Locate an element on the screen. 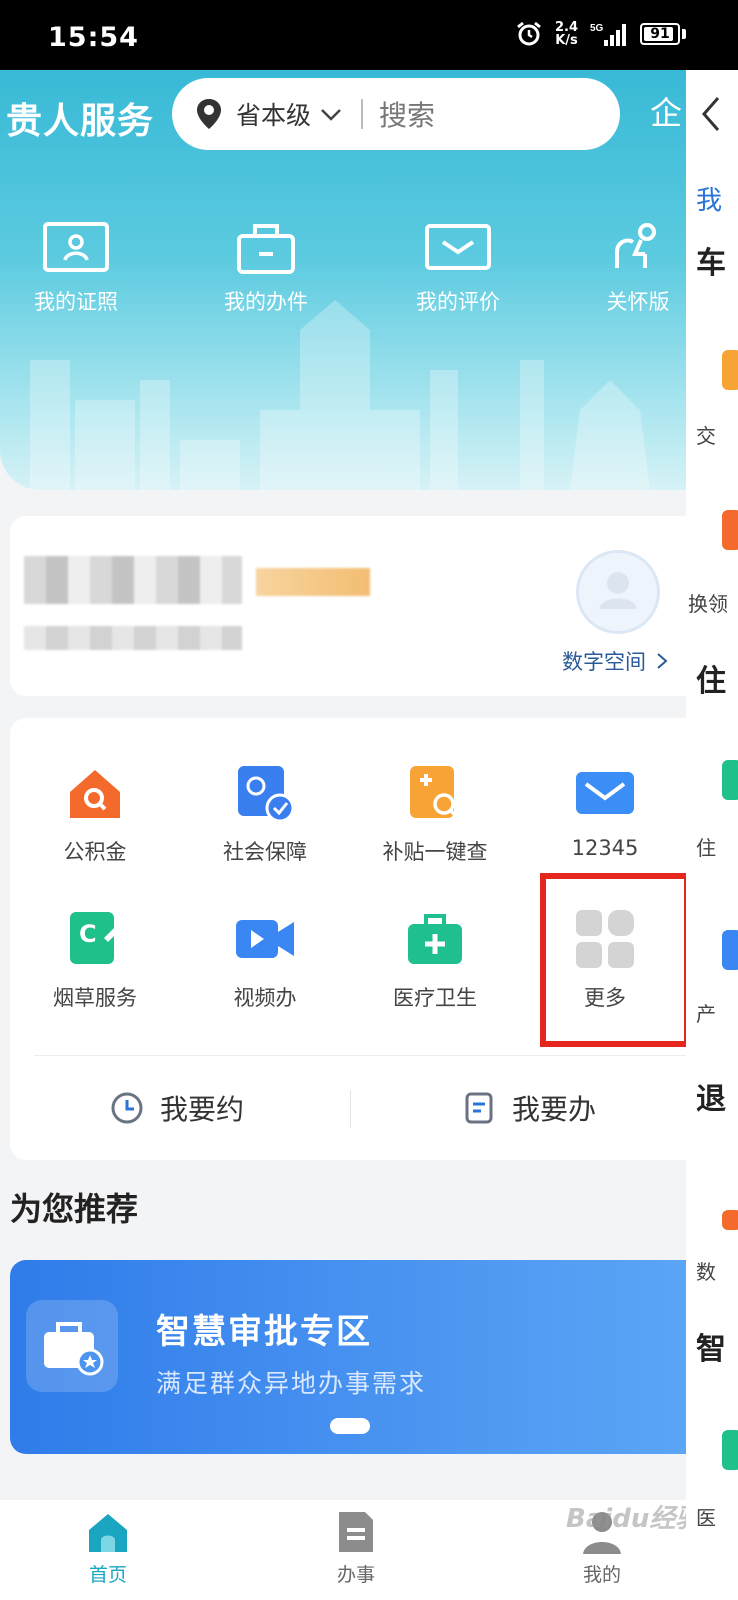  mail-icon is located at coordinates (458, 247).